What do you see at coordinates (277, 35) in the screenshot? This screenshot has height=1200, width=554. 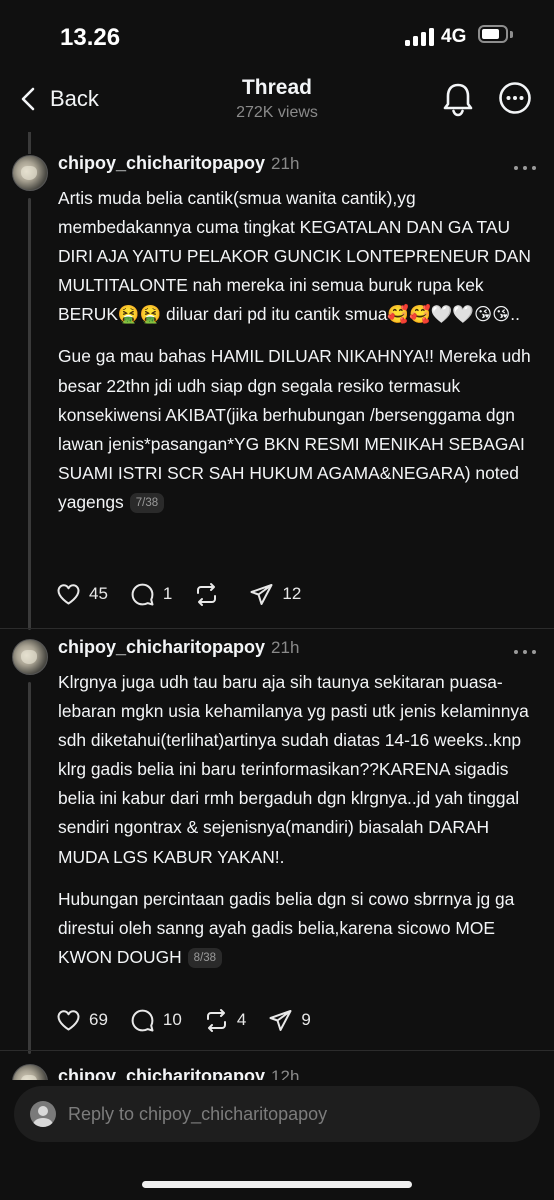 I see `status-bar: 13.26 4G` at bounding box center [277, 35].